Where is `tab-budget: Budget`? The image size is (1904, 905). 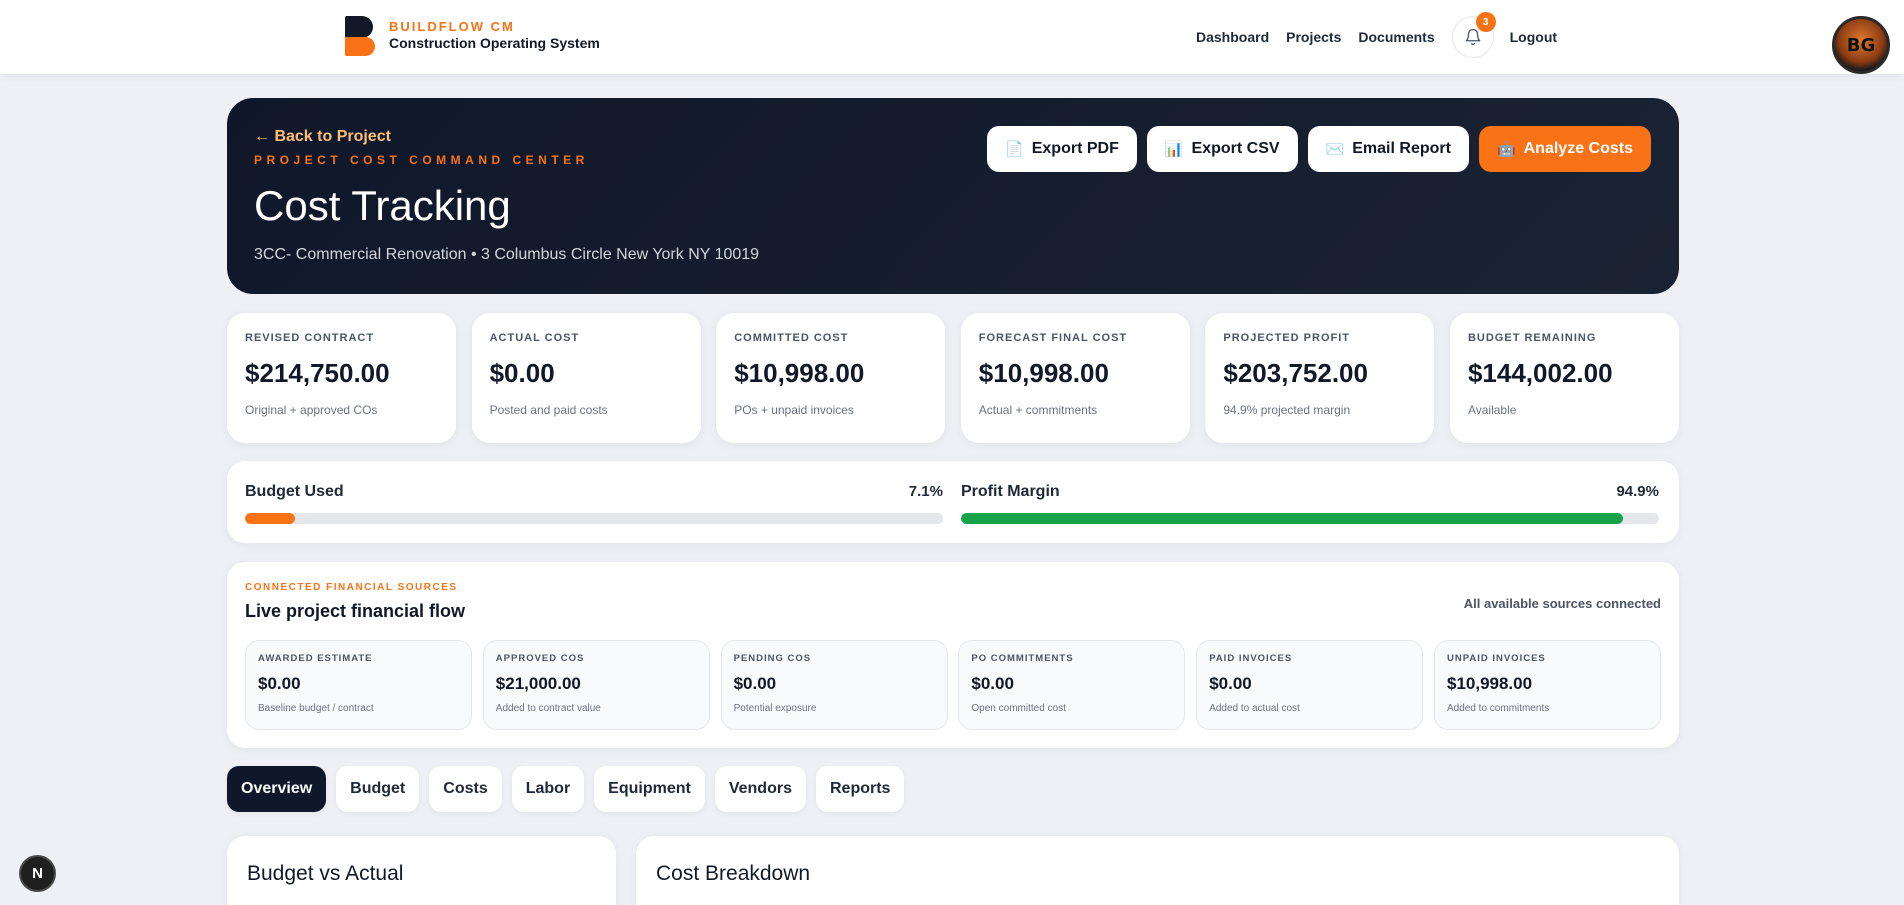
tab-budget: Budget is located at coordinates (378, 789).